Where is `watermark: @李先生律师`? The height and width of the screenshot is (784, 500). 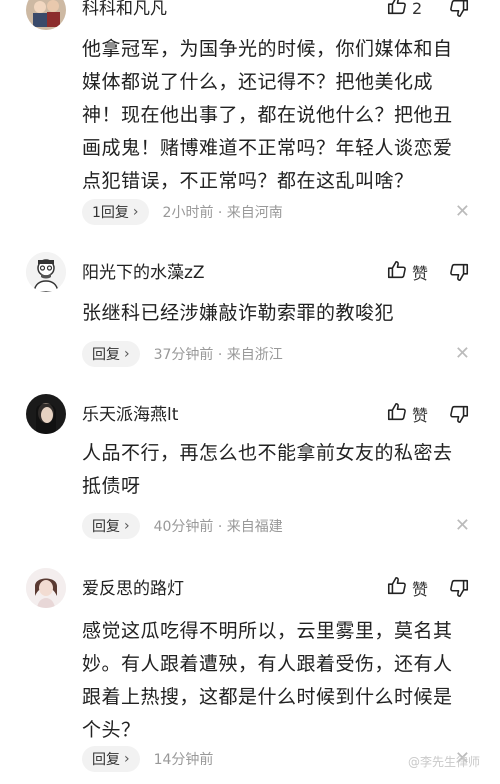
watermark: @李先生律师 is located at coordinates (443, 762).